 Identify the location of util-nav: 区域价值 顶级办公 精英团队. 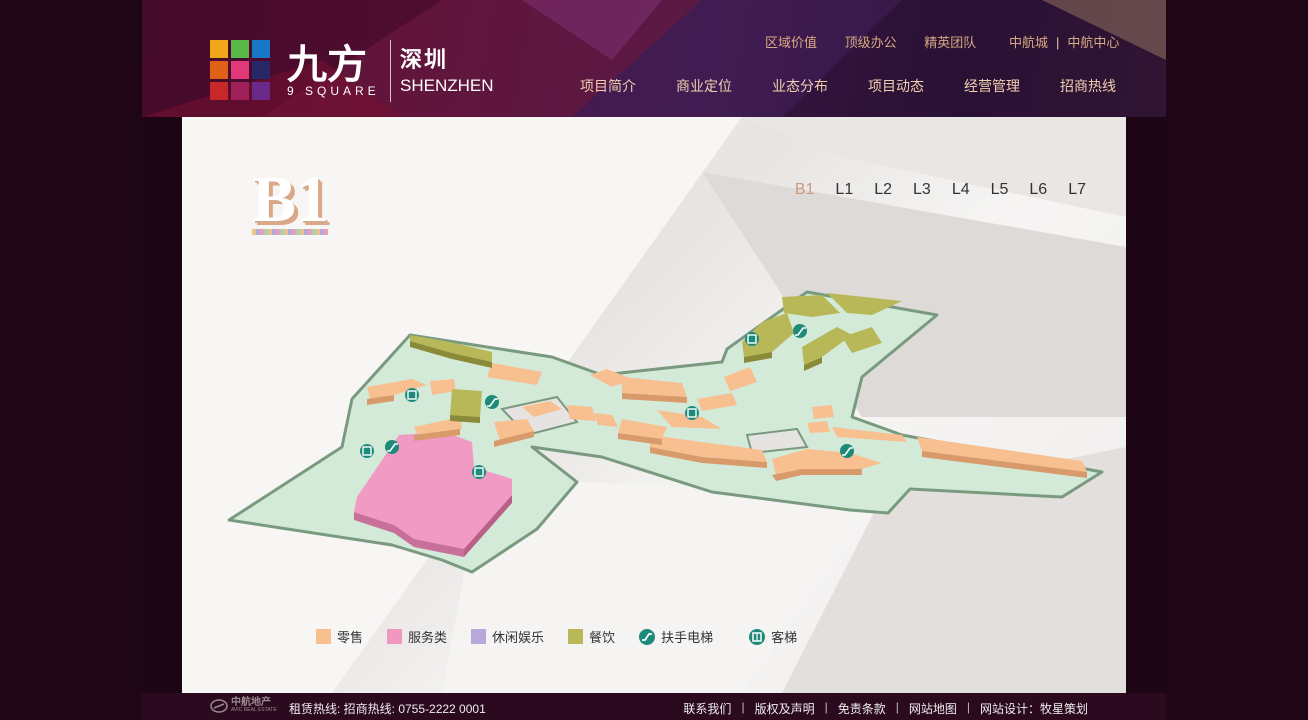
(870, 41).